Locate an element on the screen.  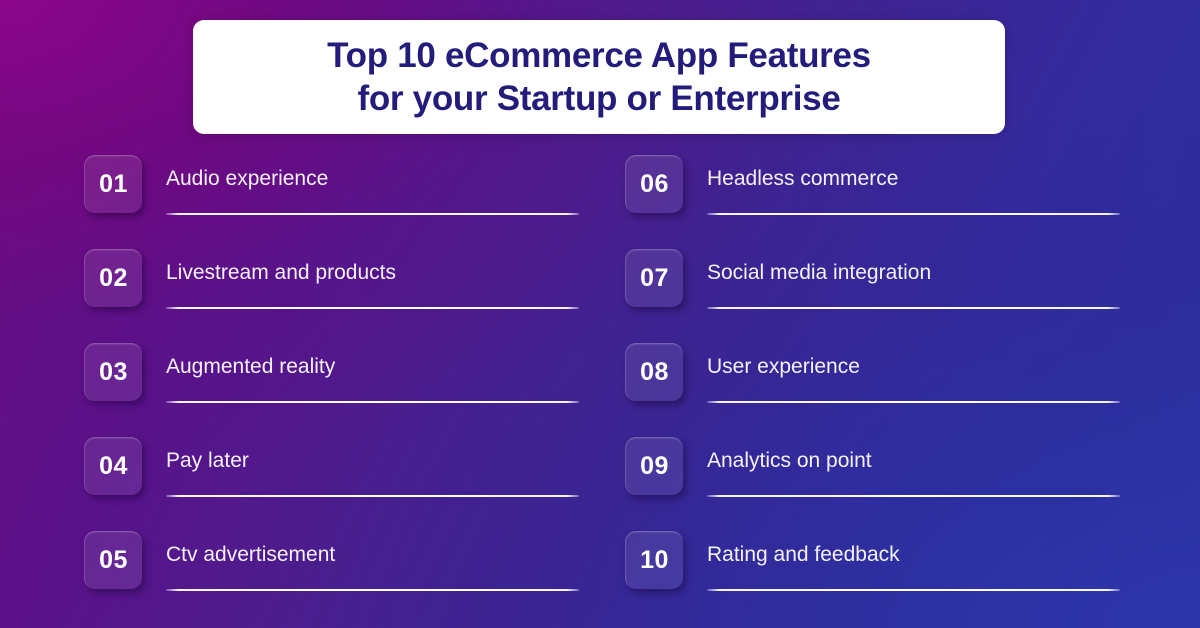
item-label: Social media integration is located at coordinates (819, 272).